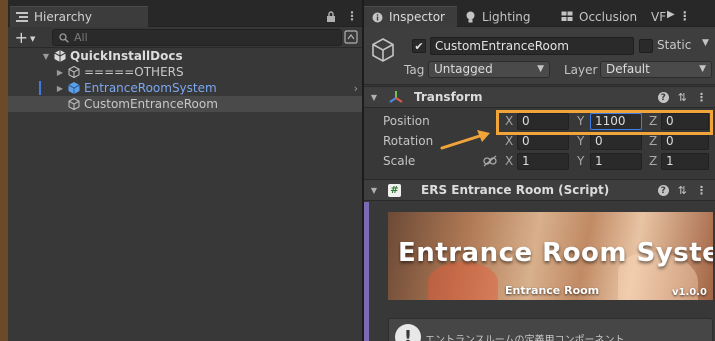 This screenshot has width=715, height=341. I want to click on hierarchy-search, so click(197, 37).